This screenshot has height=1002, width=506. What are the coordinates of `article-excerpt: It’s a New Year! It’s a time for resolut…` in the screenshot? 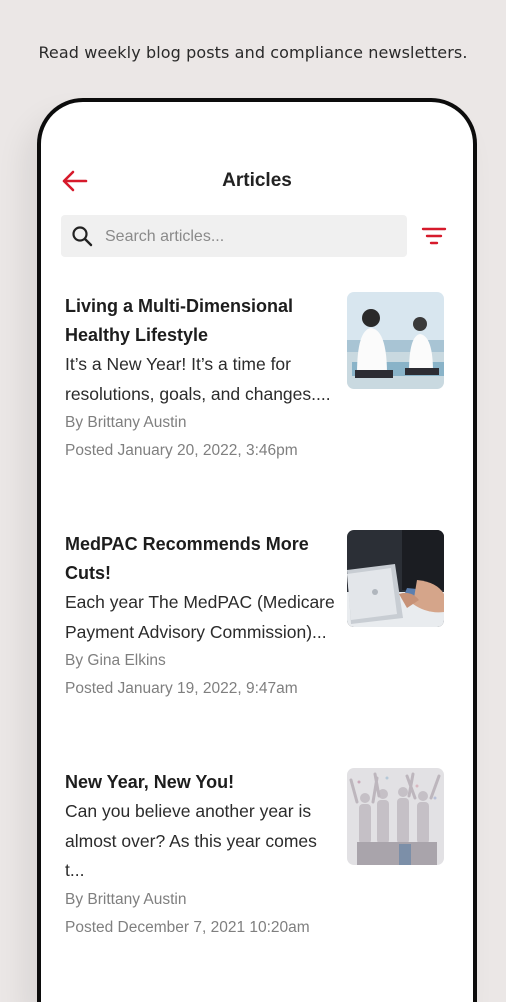 It's located at (198, 379).